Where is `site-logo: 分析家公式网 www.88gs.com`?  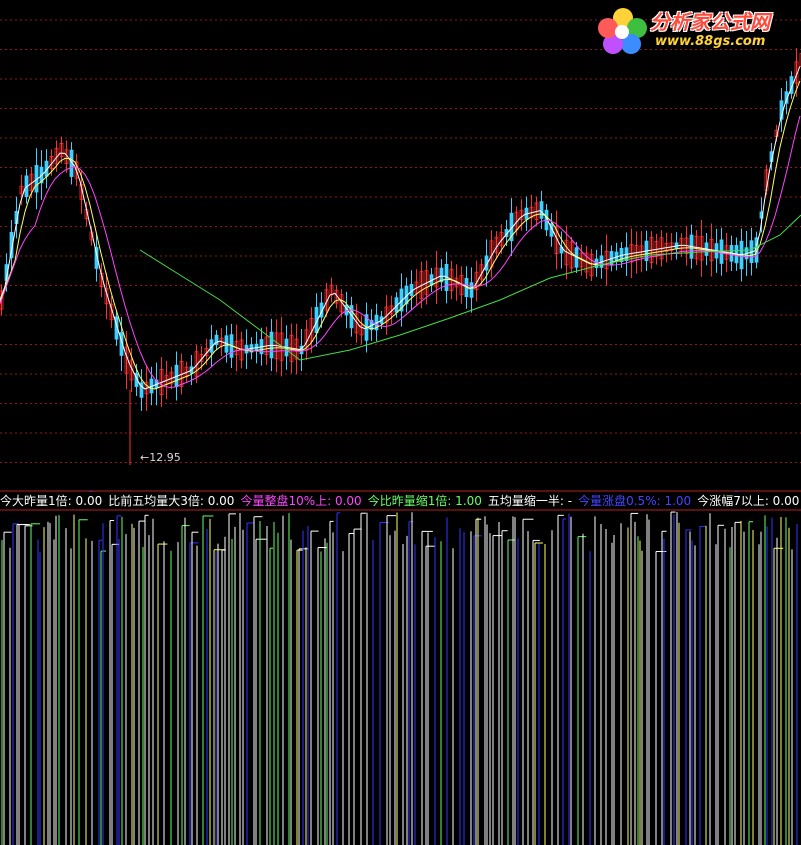 site-logo: 分析家公式网 www.88gs.com is located at coordinates (695, 30).